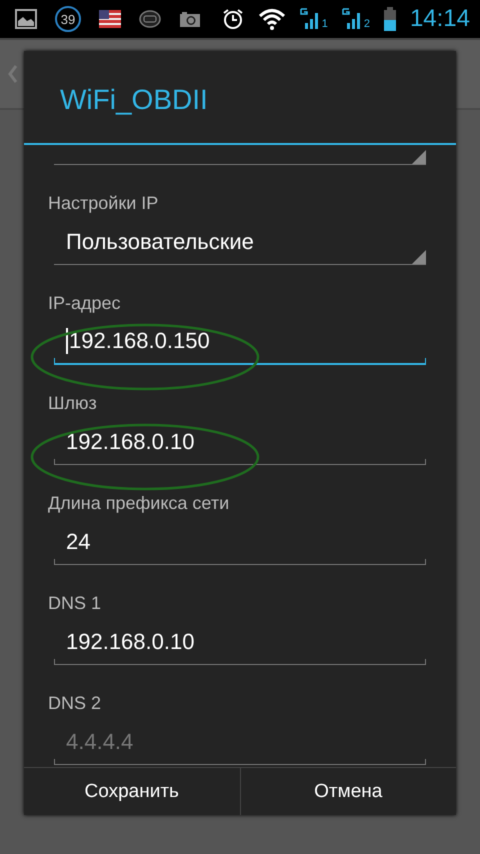 The width and height of the screenshot is (480, 854). I want to click on dialog-button: Отмена, so click(348, 791).